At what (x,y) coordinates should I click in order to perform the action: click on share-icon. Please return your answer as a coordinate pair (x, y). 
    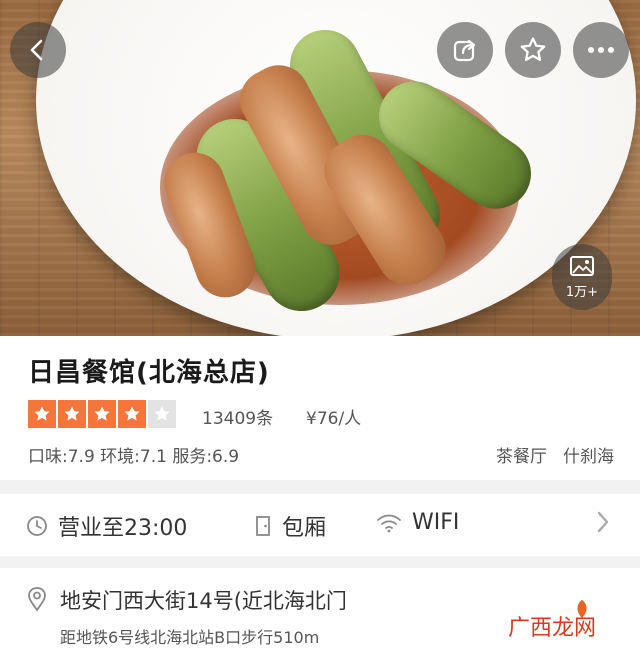
    Looking at the image, I should click on (464, 50).